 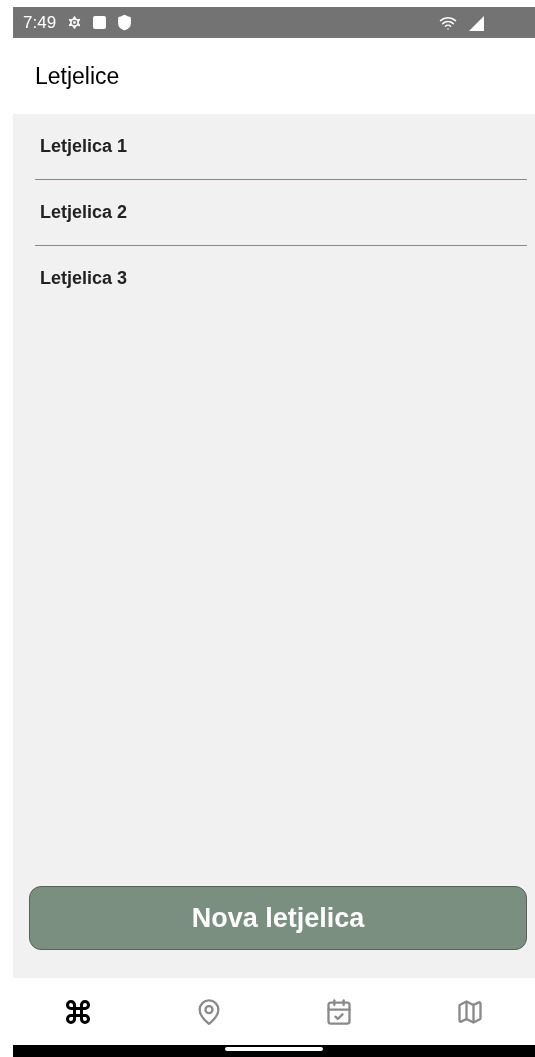 I want to click on app-notification-icon, so click(x=100, y=22).